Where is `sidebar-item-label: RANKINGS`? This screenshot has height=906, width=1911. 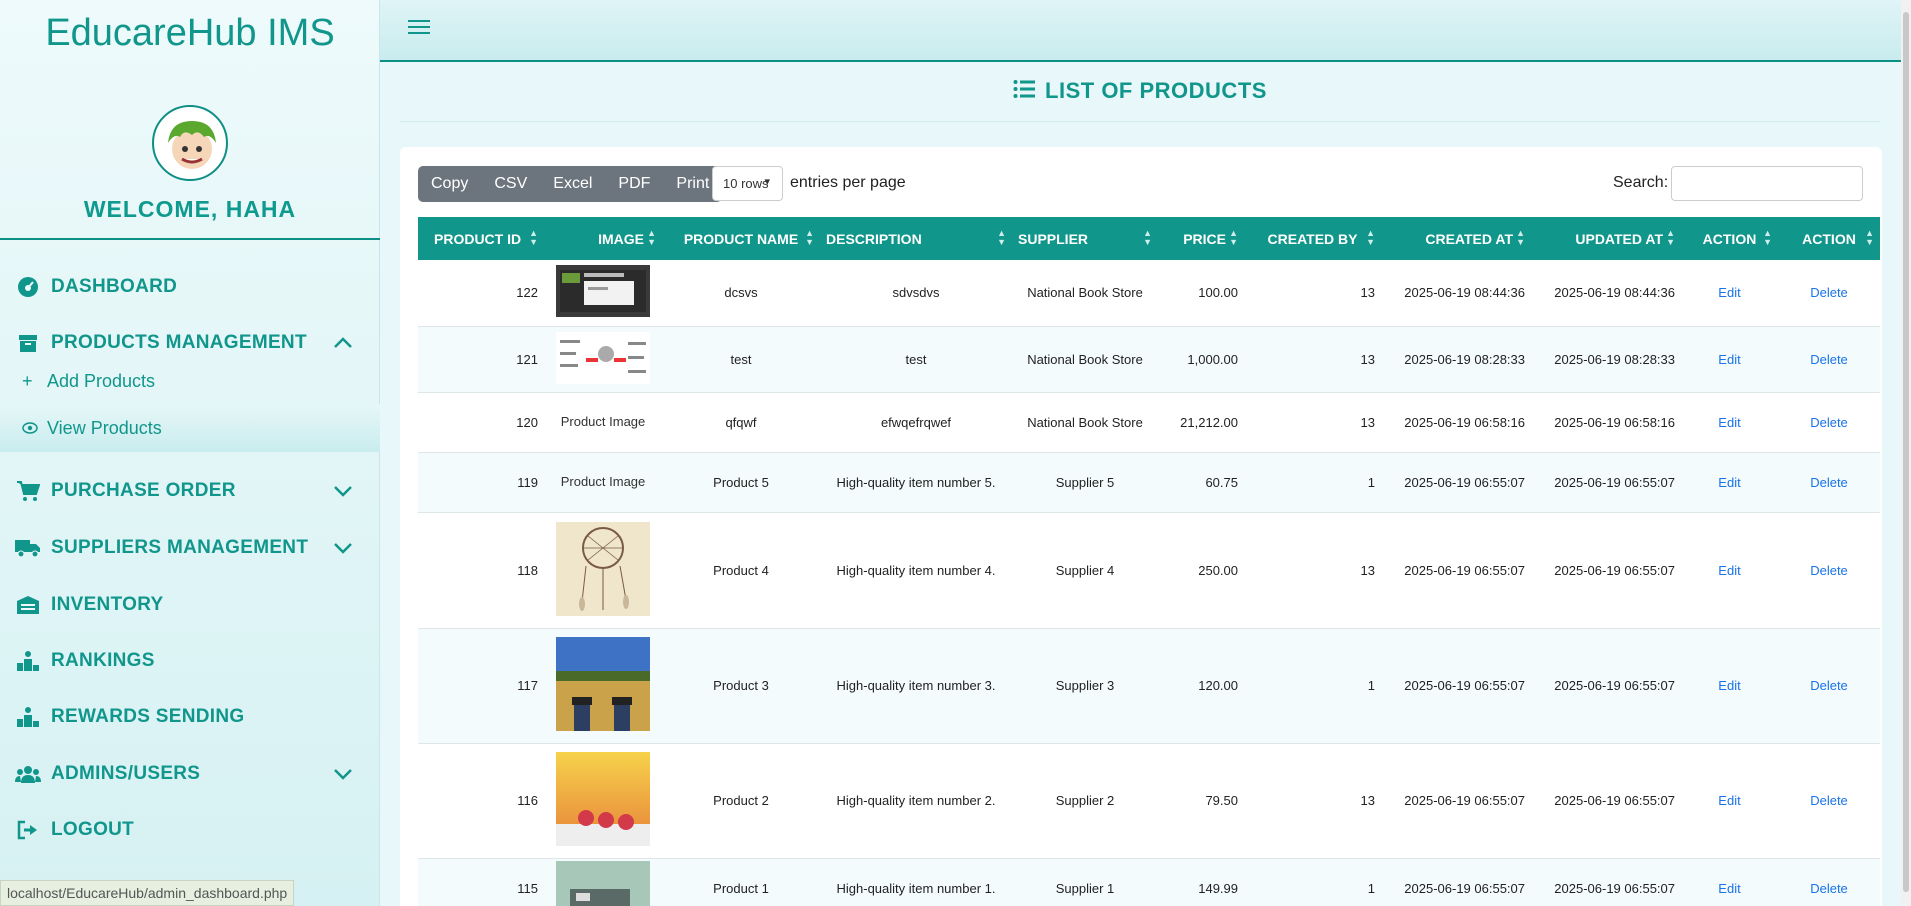
sidebar-item-label: RANKINGS is located at coordinates (103, 660).